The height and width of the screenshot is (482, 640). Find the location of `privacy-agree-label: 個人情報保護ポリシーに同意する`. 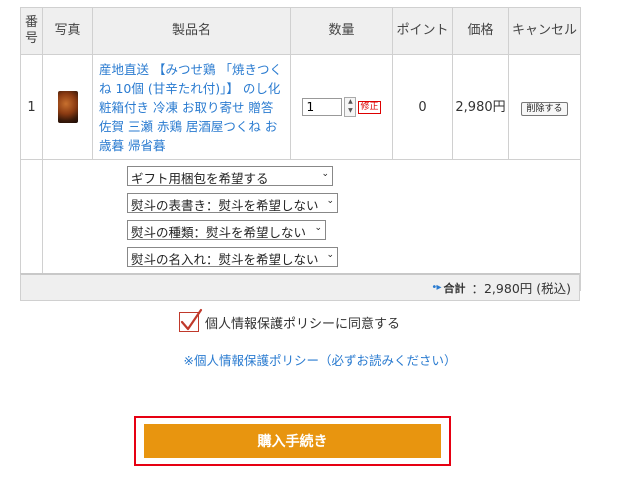

privacy-agree-label: 個人情報保護ポリシーに同意する is located at coordinates (302, 322).